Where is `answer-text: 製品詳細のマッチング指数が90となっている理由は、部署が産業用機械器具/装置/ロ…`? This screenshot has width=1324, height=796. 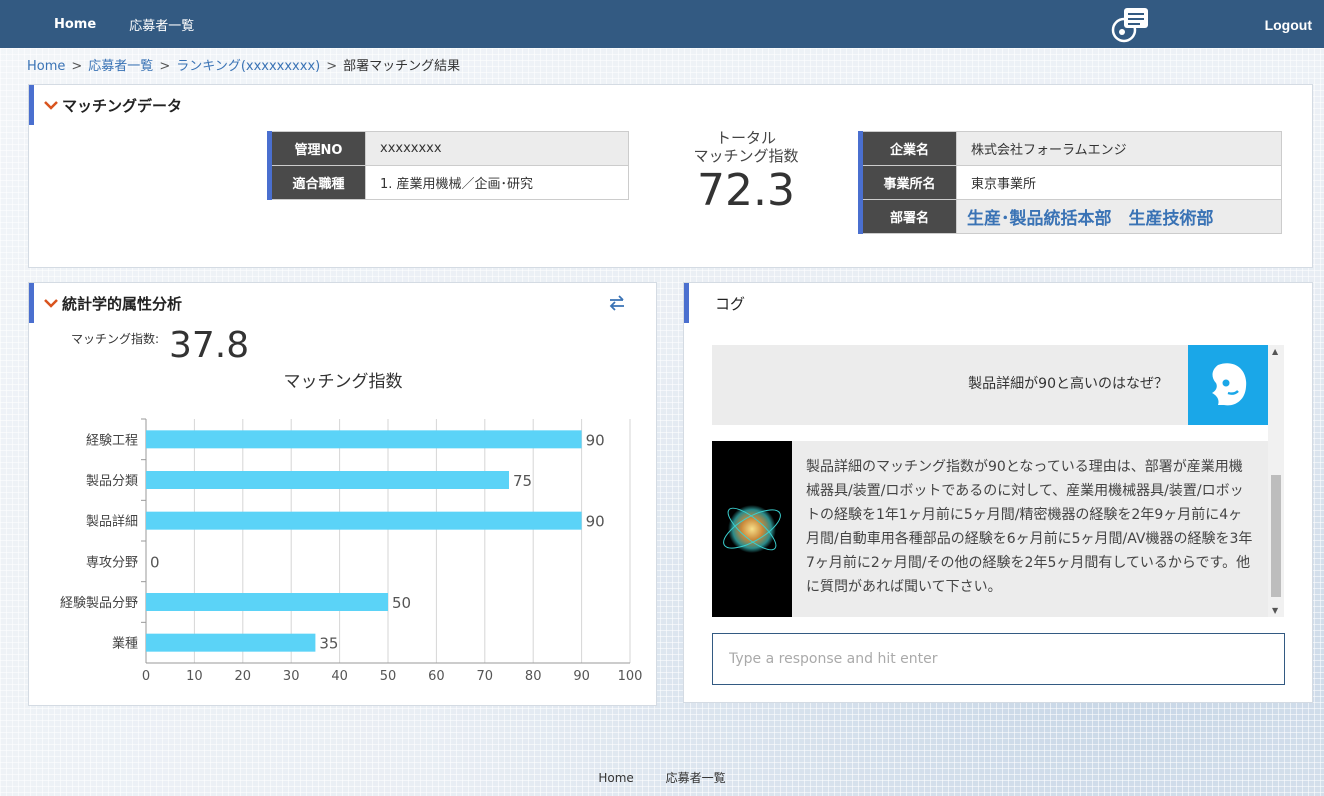 answer-text: 製品詳細のマッチング指数が90となっている理由は、部署が産業用機械器具/装置/ロ… is located at coordinates (1029, 527).